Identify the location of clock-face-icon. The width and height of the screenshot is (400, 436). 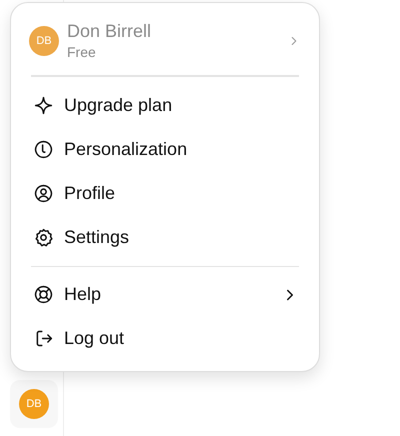
(43, 149).